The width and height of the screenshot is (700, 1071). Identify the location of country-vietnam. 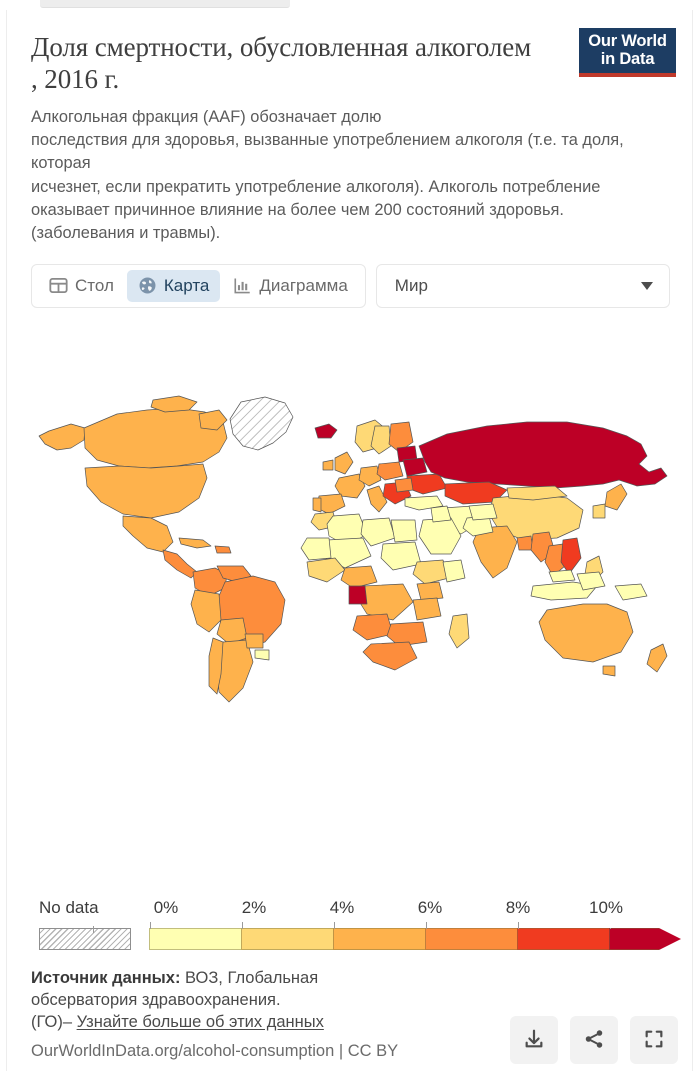
(571, 555).